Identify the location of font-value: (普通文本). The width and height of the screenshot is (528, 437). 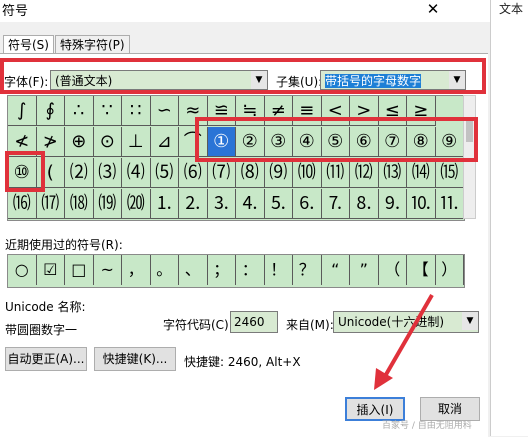
(84, 81).